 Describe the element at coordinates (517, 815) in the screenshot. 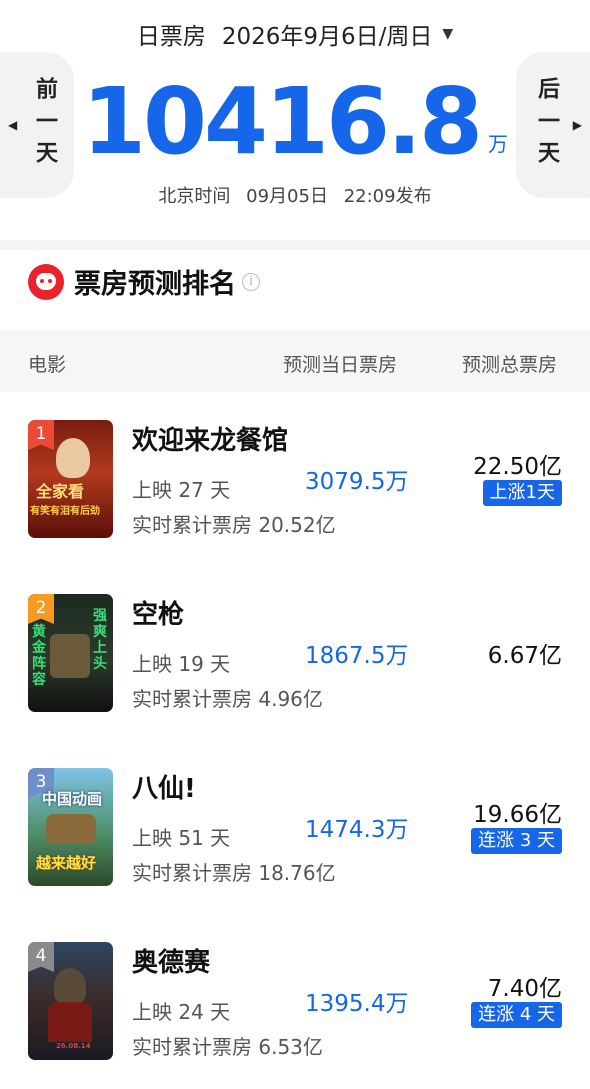

I see `forecast-total-box-office: 19.66亿` at that location.